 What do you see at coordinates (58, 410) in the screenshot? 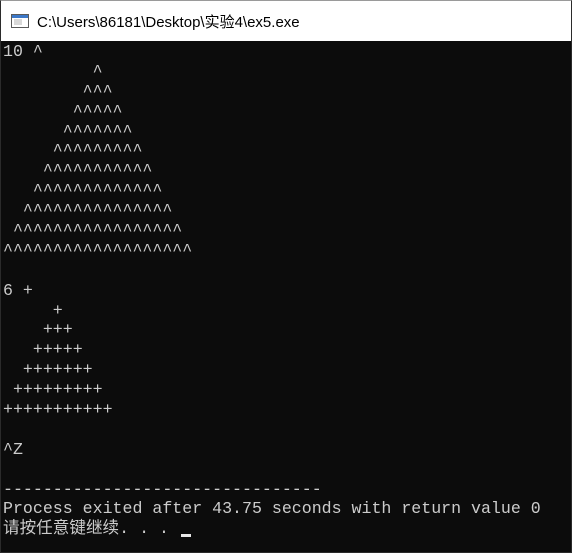
I see `console-line: +++++++++++` at bounding box center [58, 410].